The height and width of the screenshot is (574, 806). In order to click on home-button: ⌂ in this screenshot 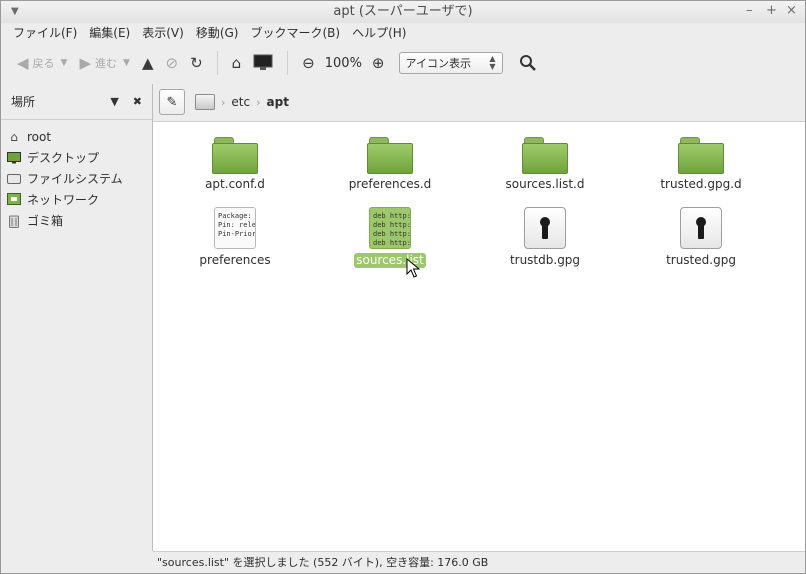, I will do `click(237, 63)`.